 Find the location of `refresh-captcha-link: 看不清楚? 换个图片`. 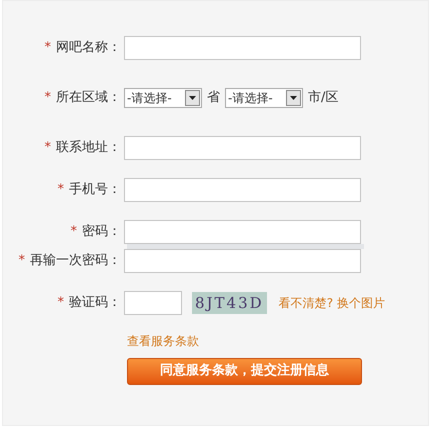

refresh-captcha-link: 看不清楚? 换个图片 is located at coordinates (331, 303).